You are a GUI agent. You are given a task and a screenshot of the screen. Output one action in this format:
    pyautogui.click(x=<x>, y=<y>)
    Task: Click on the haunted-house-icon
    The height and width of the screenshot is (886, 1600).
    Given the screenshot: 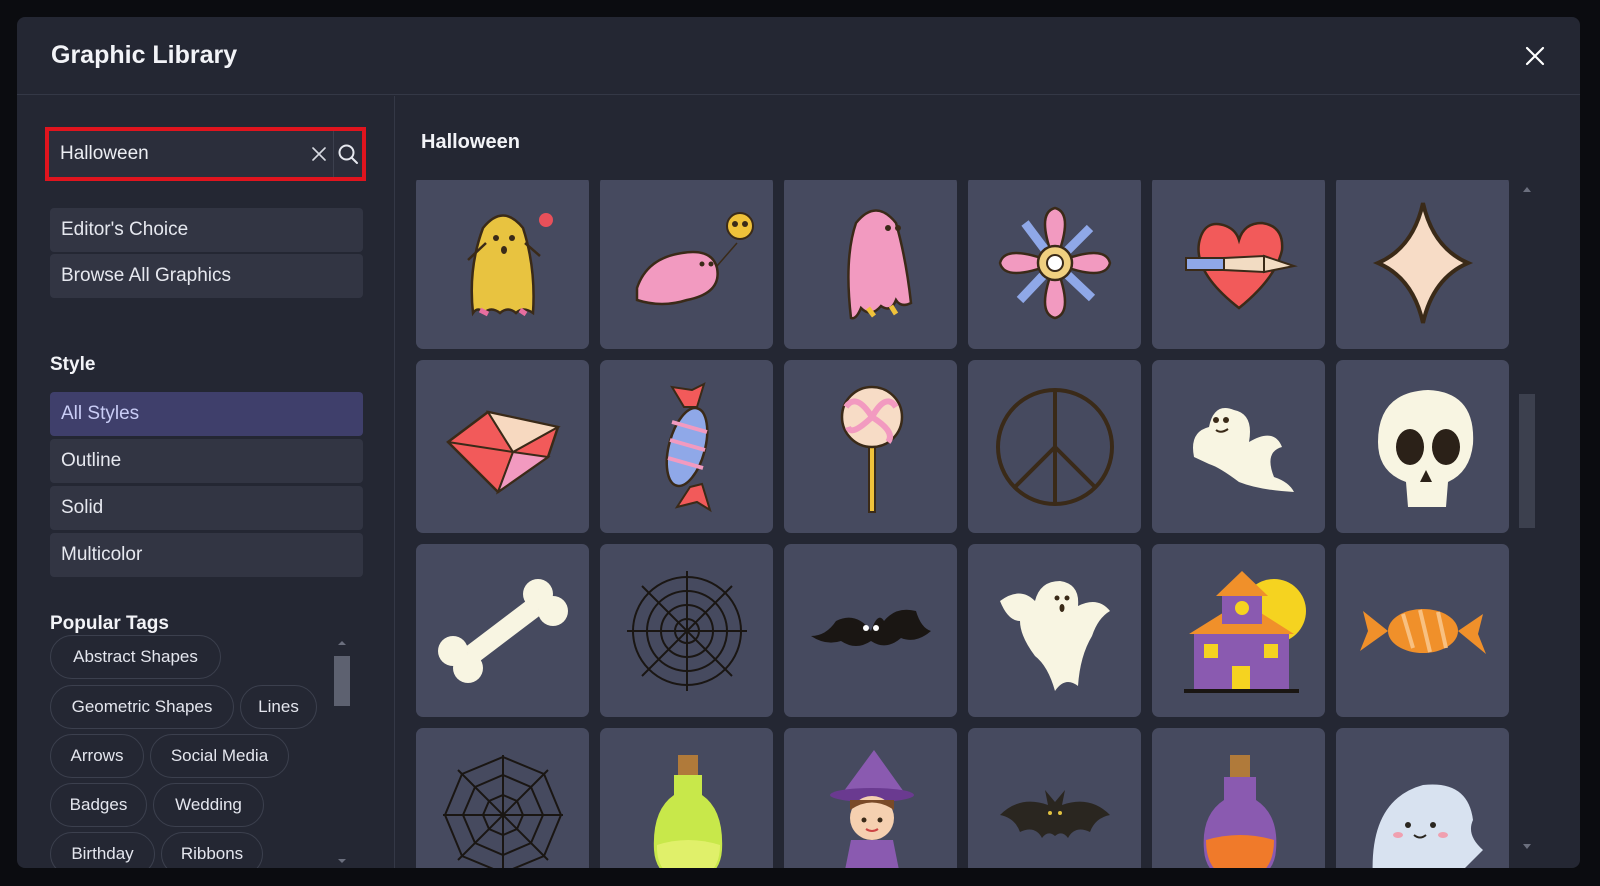 What is the action you would take?
    pyautogui.click(x=1244, y=631)
    